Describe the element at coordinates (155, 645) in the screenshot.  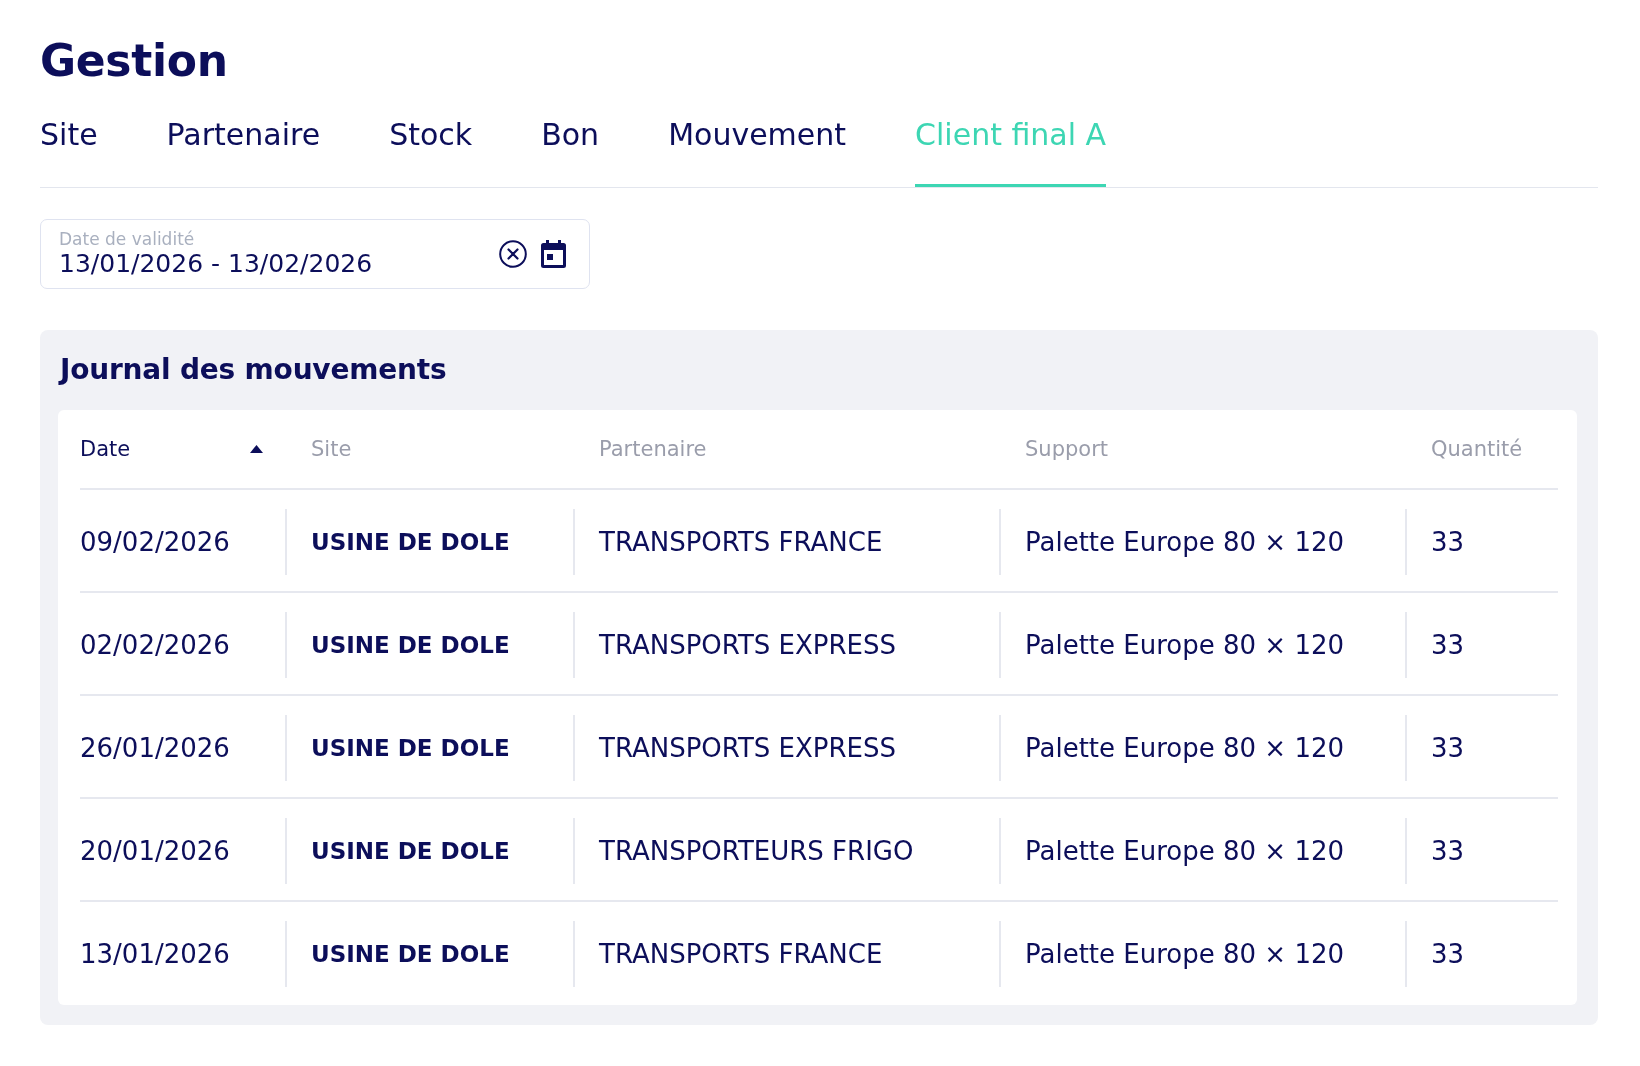
I see `table-cell-text: 02/02/2026` at that location.